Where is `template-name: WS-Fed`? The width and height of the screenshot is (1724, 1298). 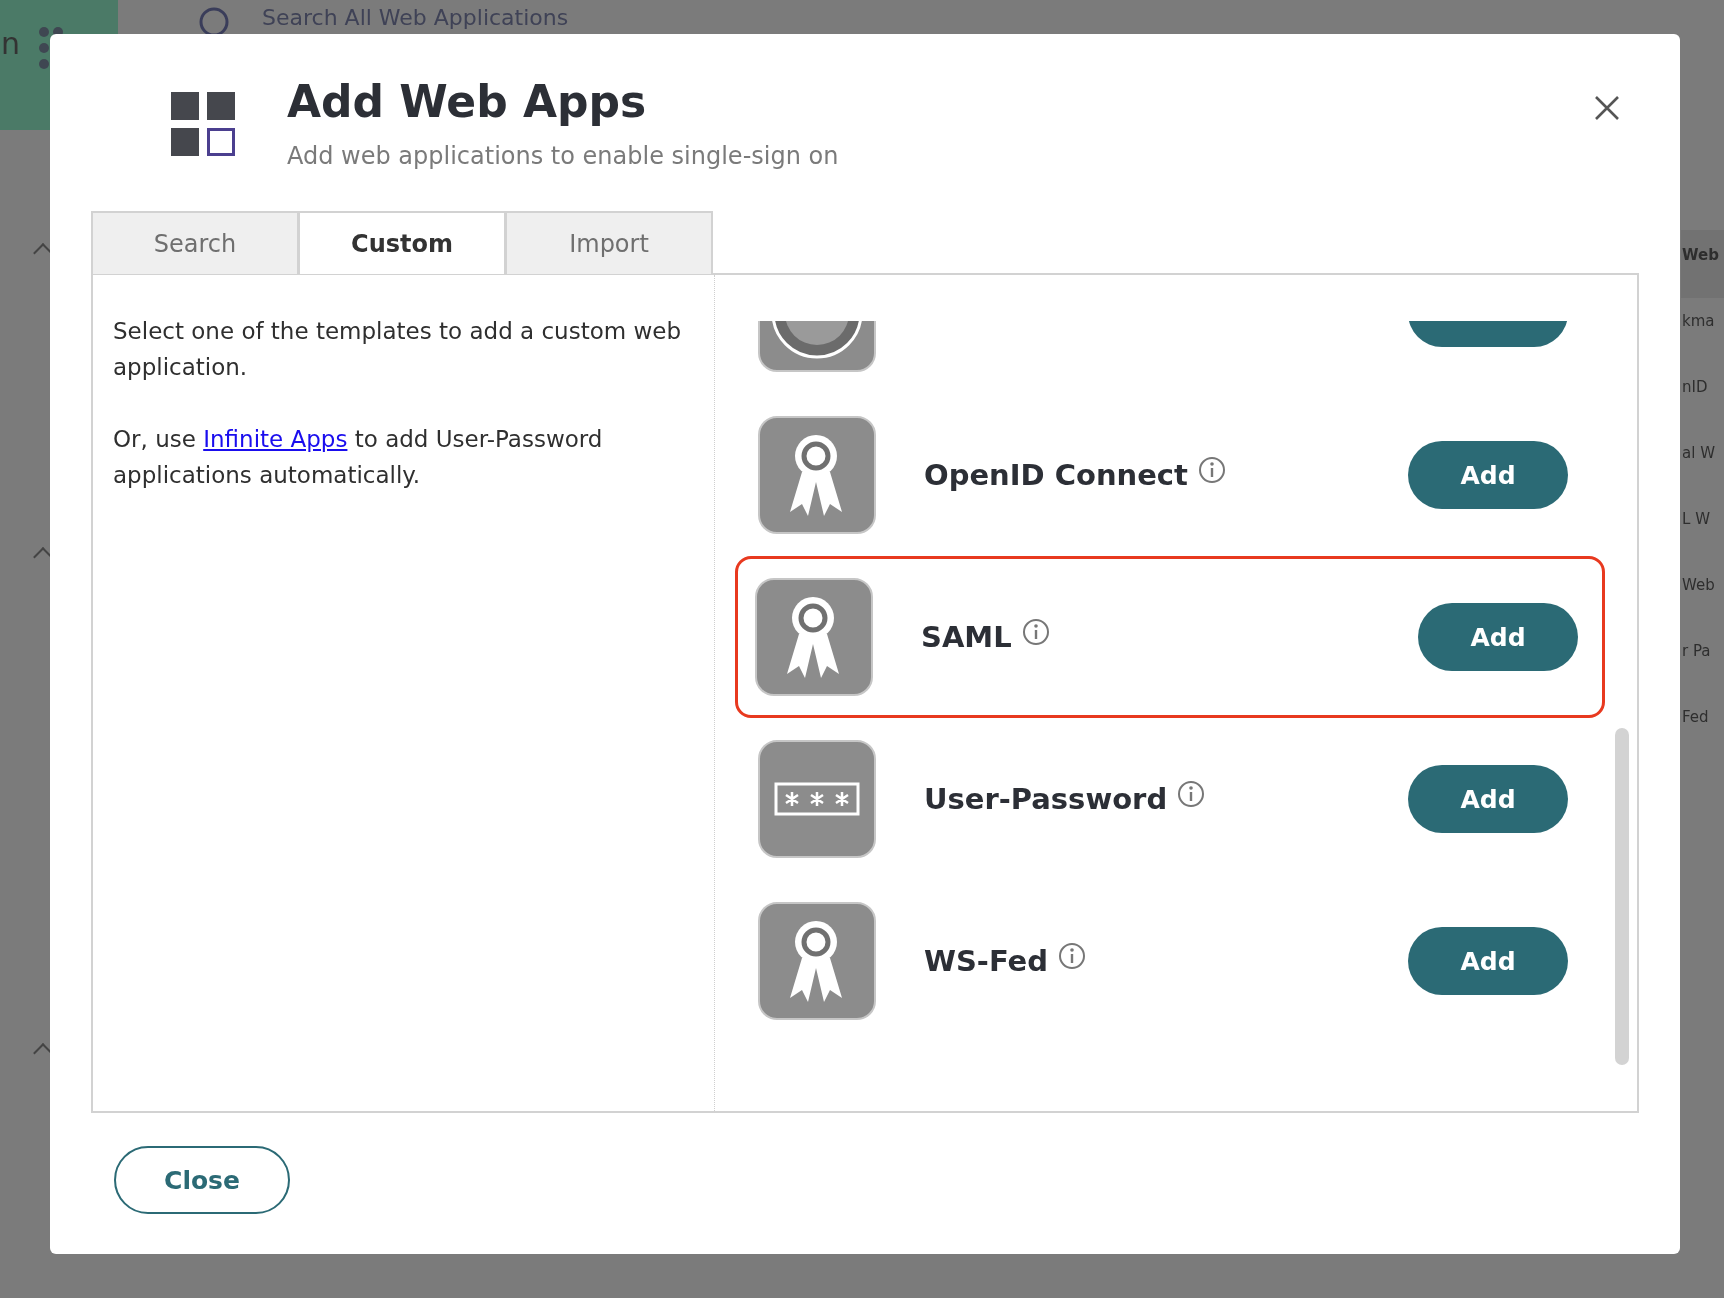 template-name: WS-Fed is located at coordinates (986, 961).